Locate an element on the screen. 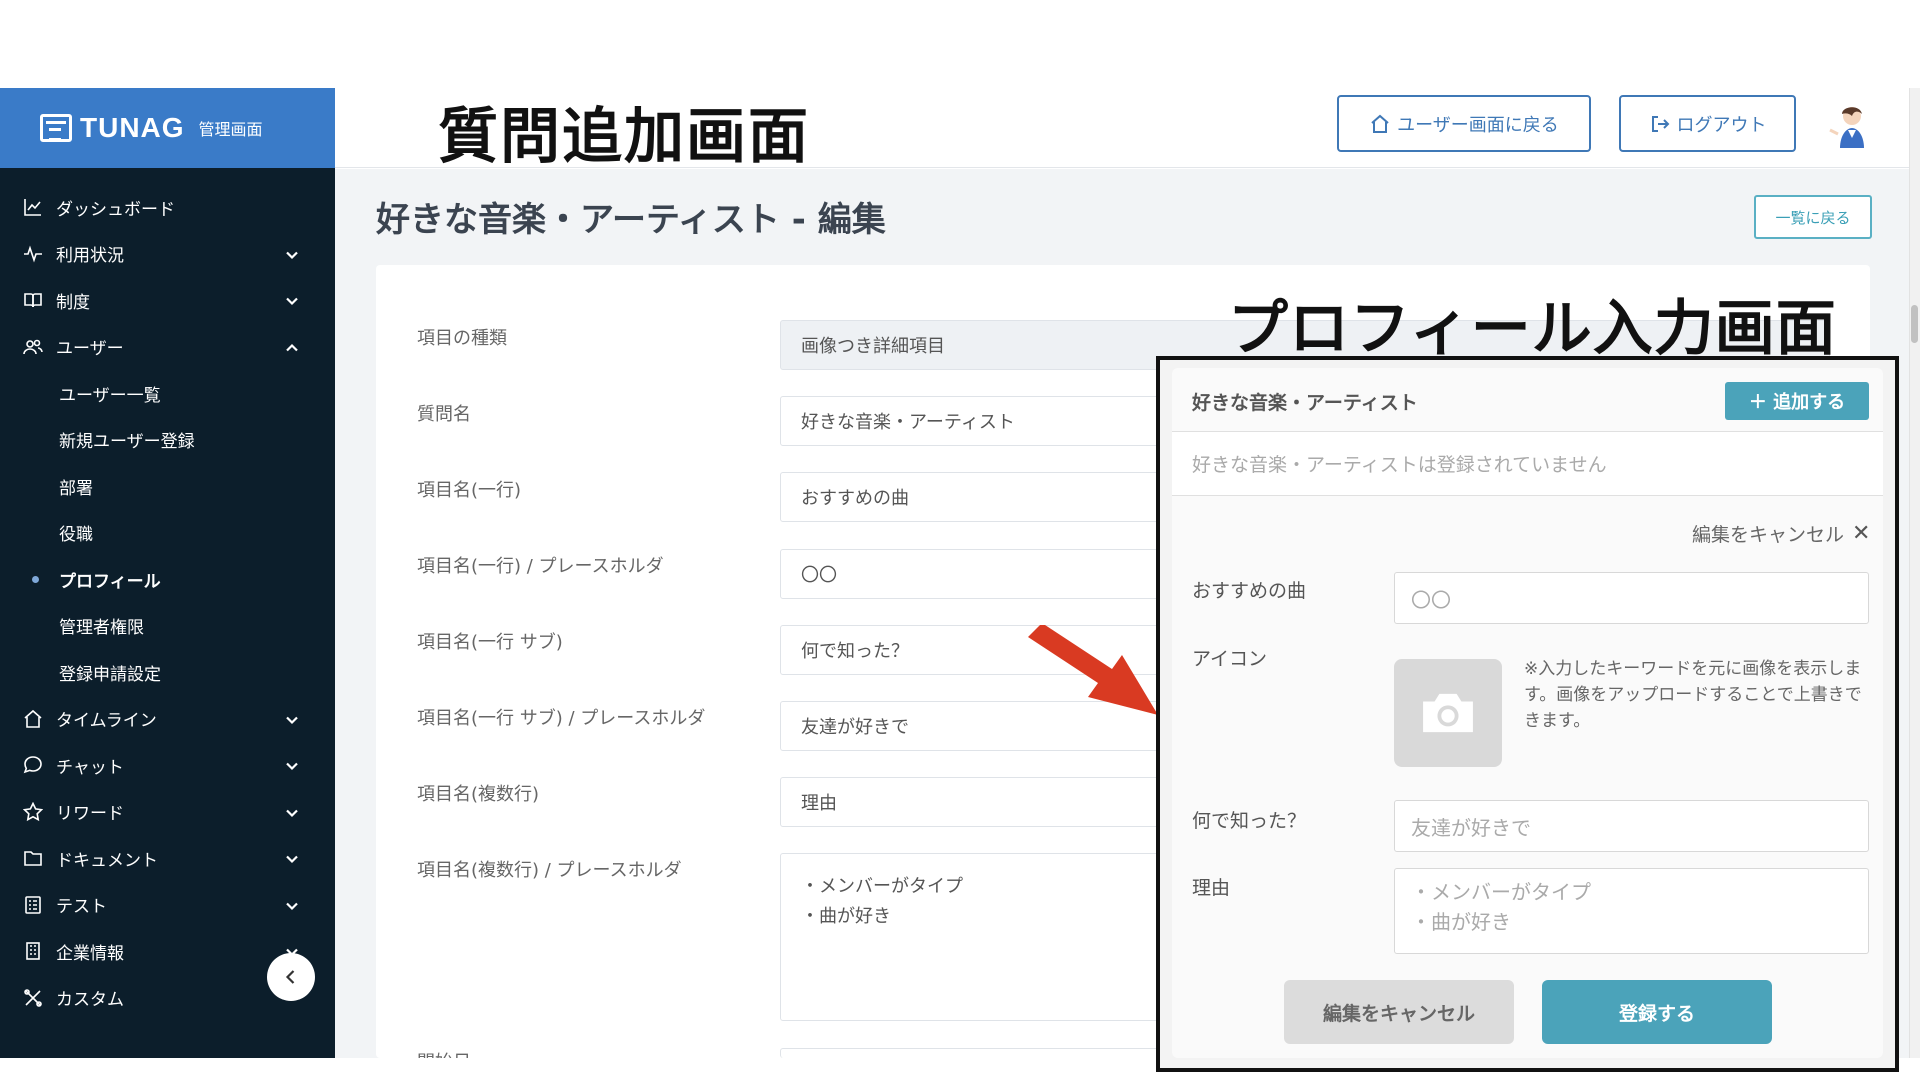  song-label: おすすめの曲 is located at coordinates (1249, 591).